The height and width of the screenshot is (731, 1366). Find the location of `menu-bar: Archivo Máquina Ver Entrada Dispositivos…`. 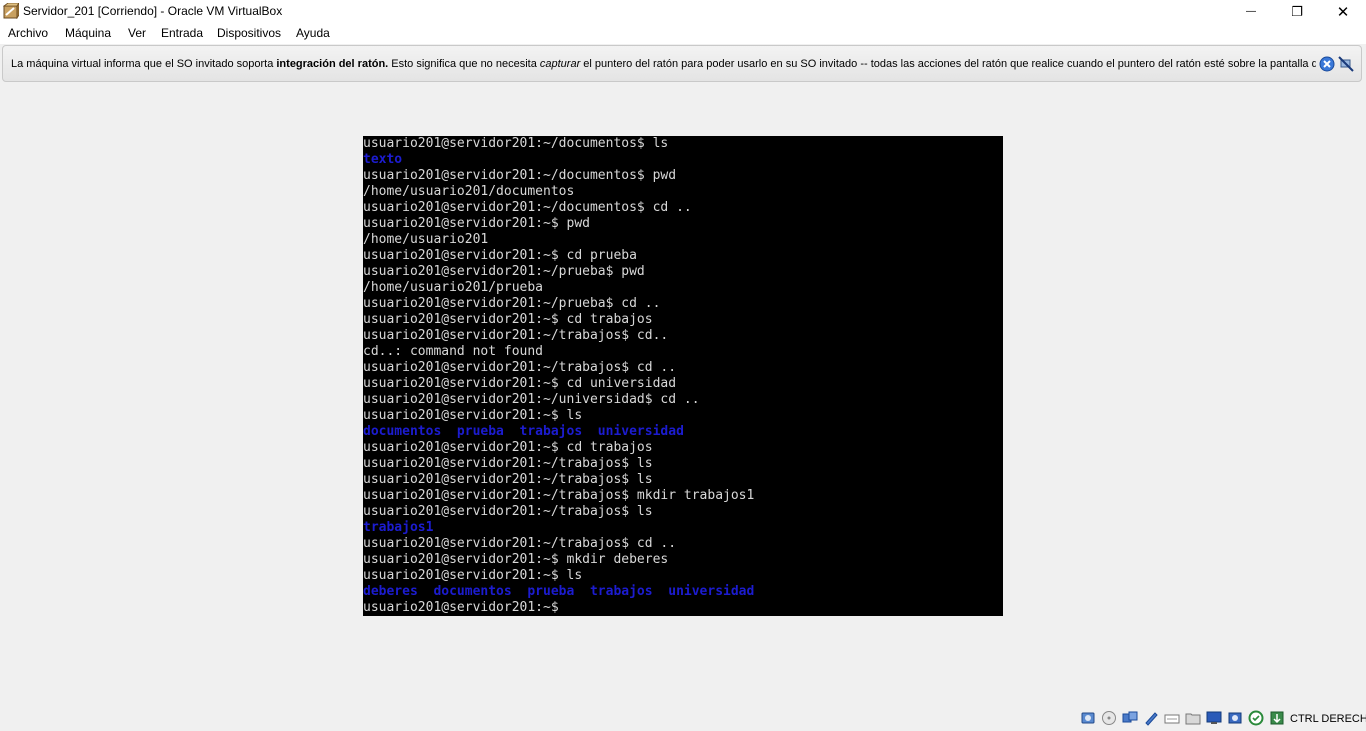

menu-bar: Archivo Máquina Ver Entrada Dispositivos… is located at coordinates (683, 33).